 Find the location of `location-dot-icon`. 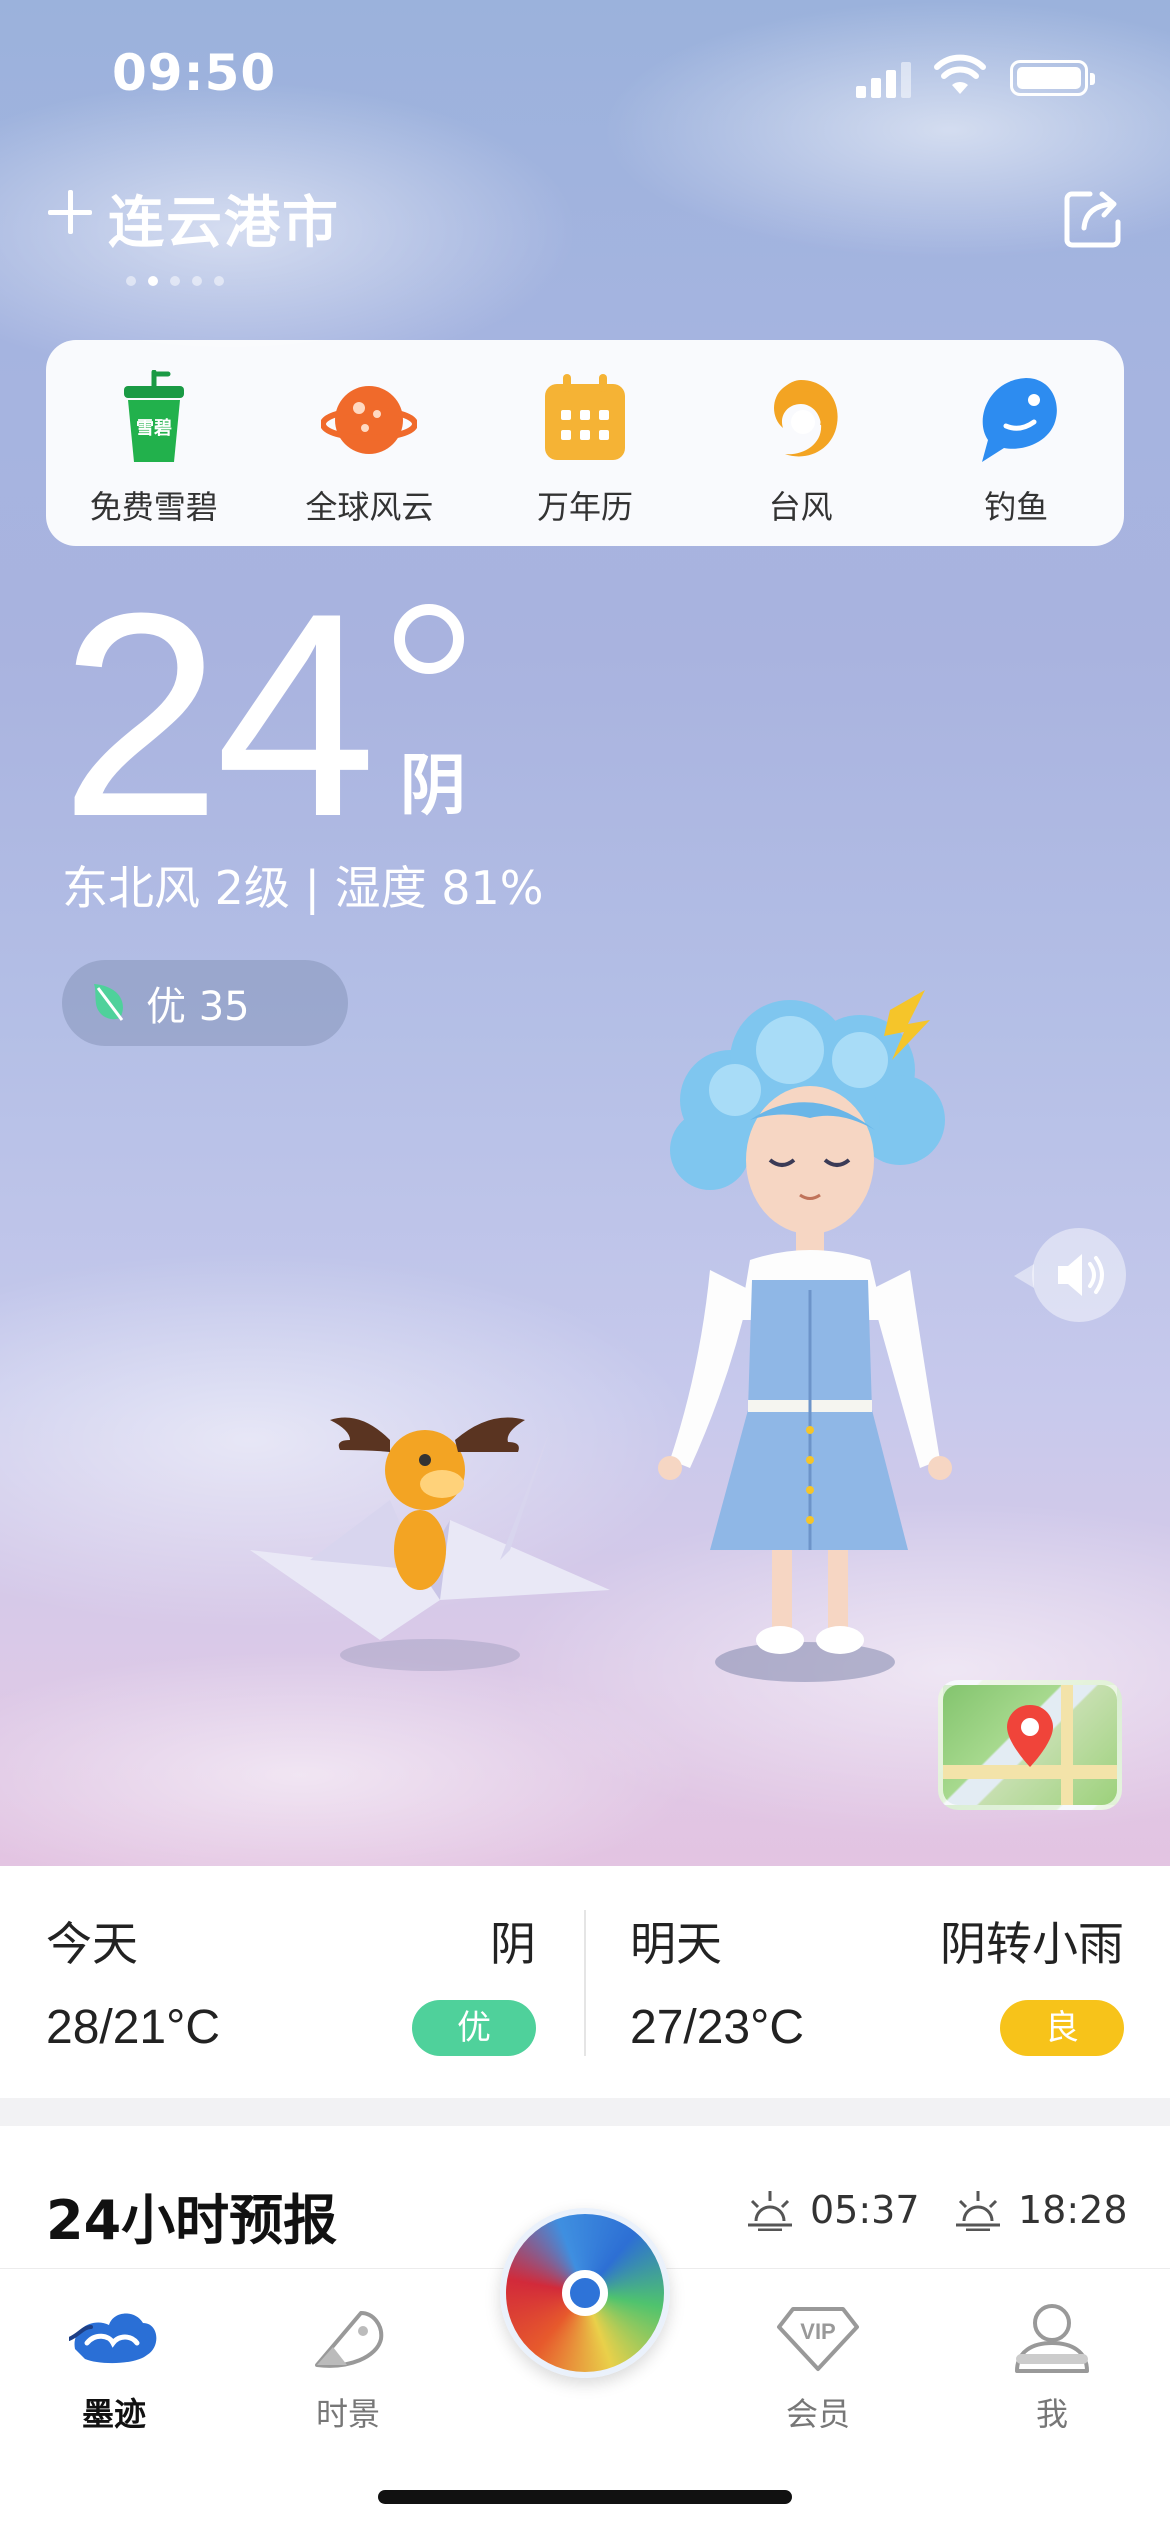

location-dot-icon is located at coordinates (585, 2293).